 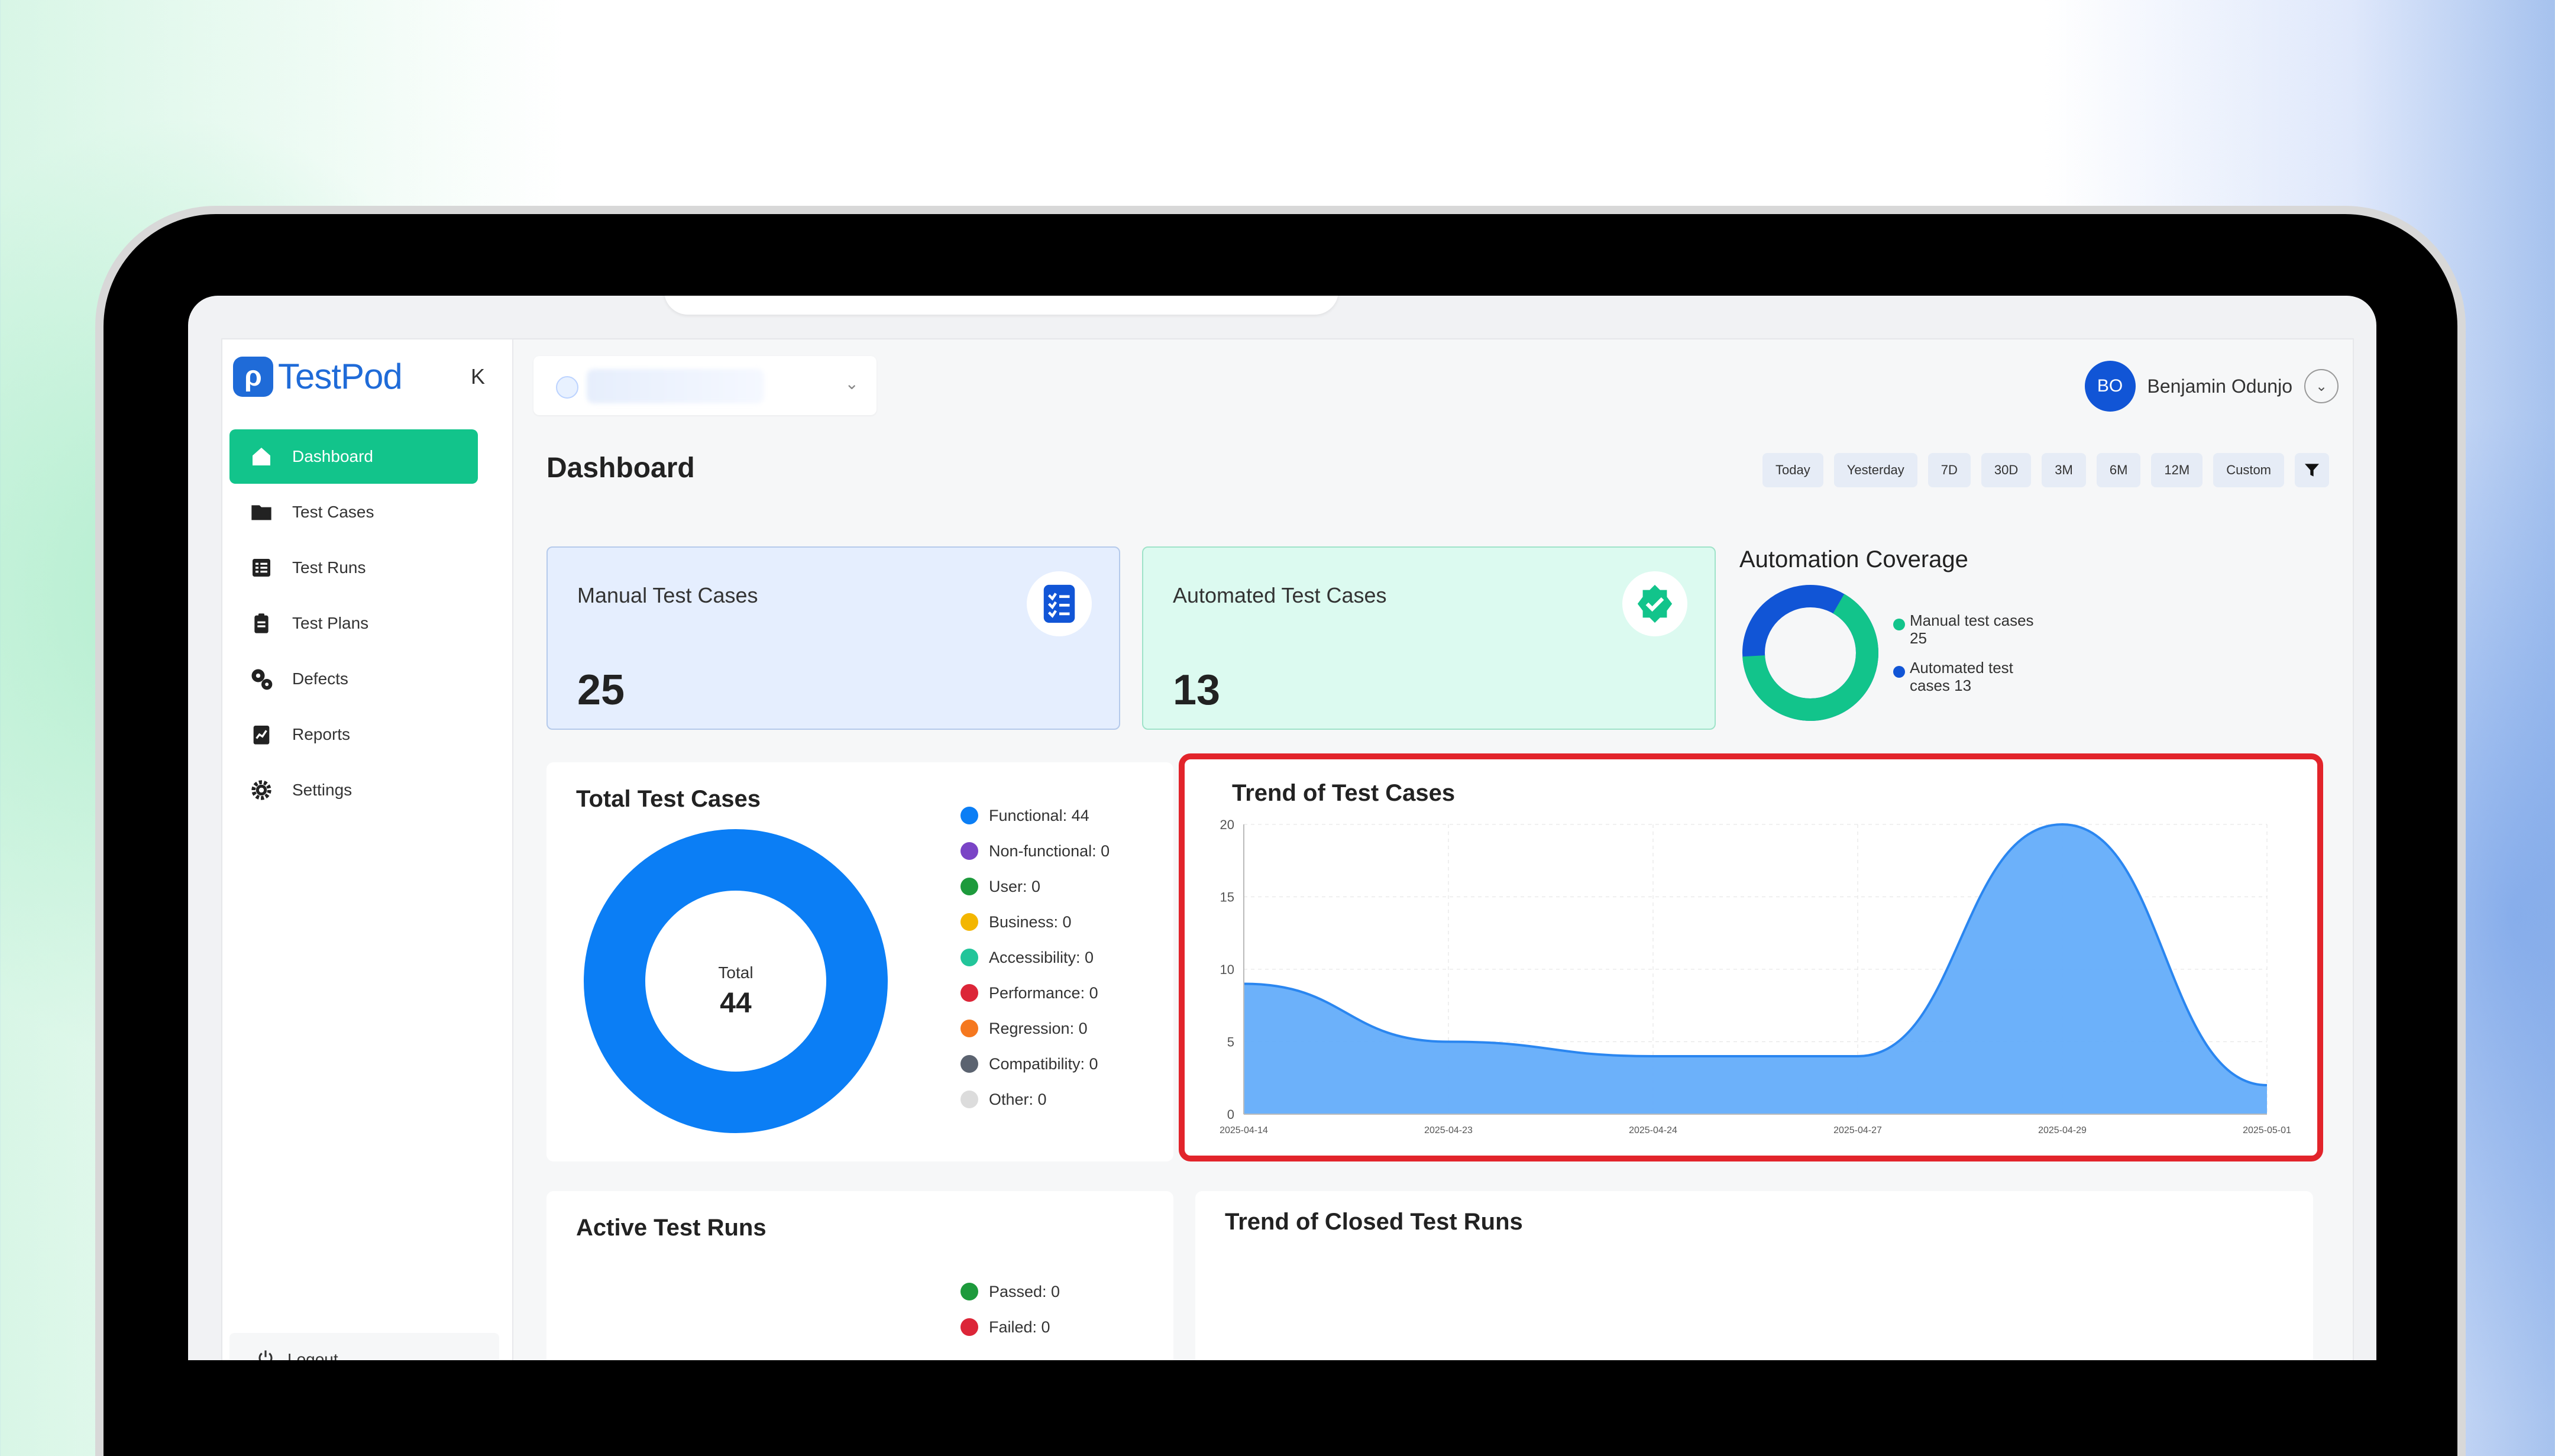 What do you see at coordinates (1964, 677) in the screenshot?
I see `legend-item-automated: Automated test cases 13` at bounding box center [1964, 677].